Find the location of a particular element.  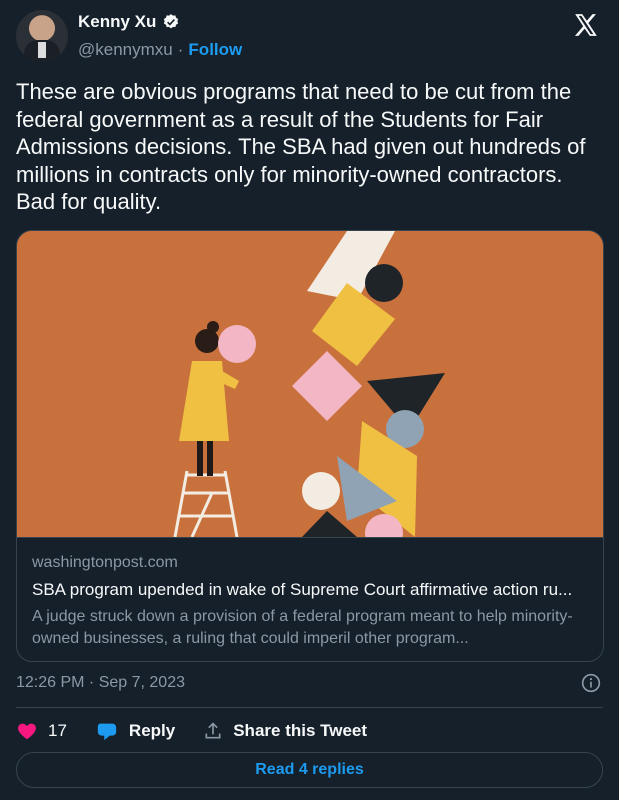

verified-badge-icon is located at coordinates (171, 21).